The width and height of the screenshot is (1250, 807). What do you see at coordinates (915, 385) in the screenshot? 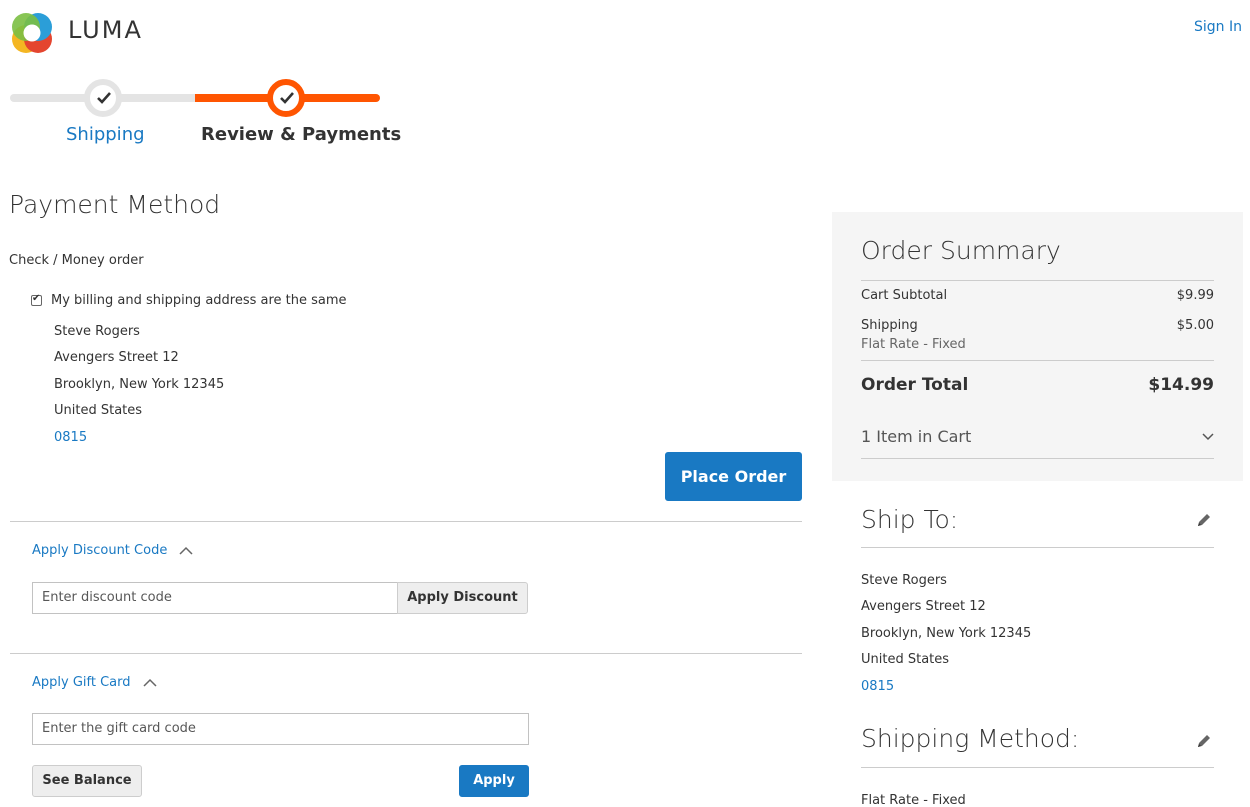
I see `order-total-label: Order Total` at bounding box center [915, 385].